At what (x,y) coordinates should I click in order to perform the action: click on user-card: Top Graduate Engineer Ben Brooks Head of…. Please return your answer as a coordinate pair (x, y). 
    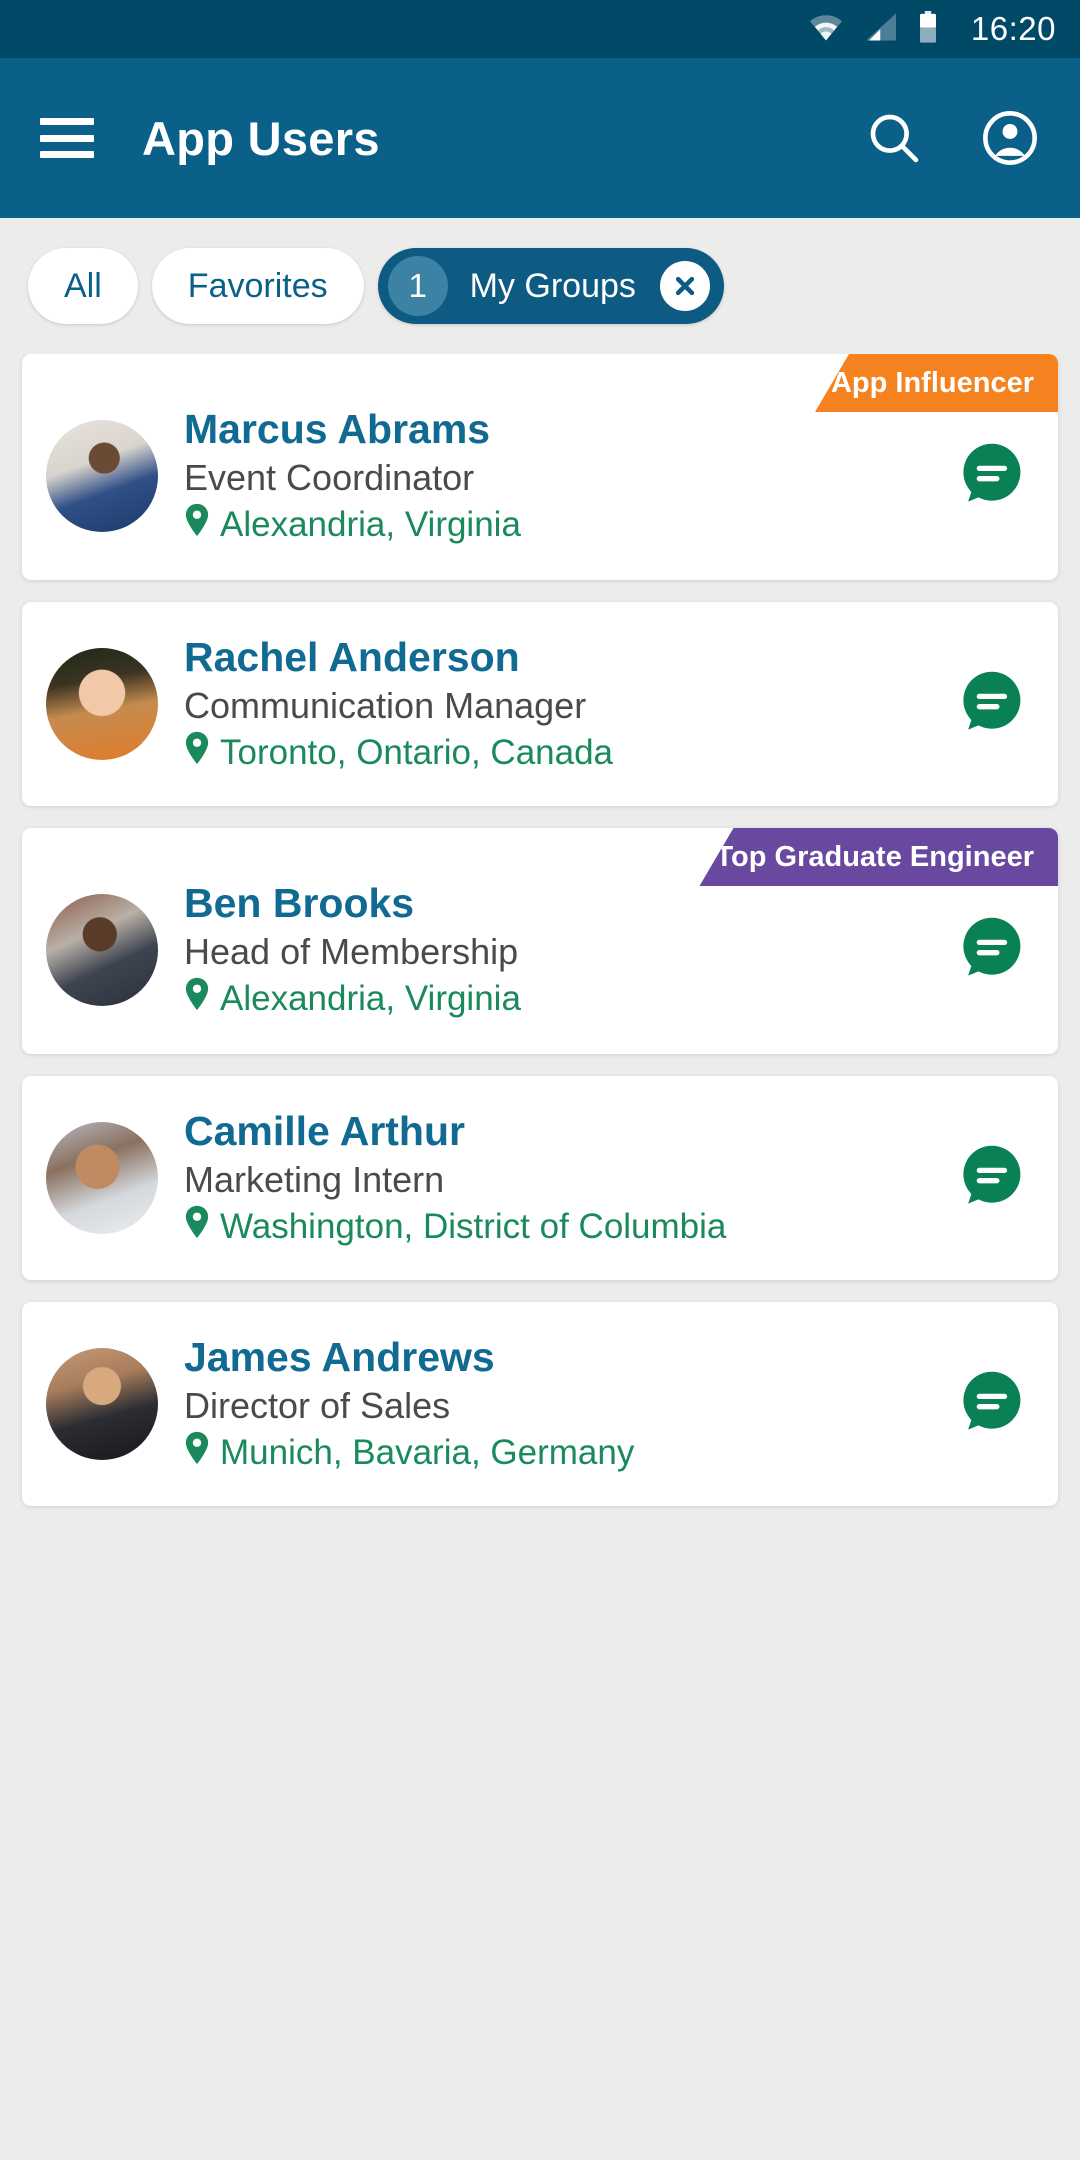
    Looking at the image, I should click on (540, 941).